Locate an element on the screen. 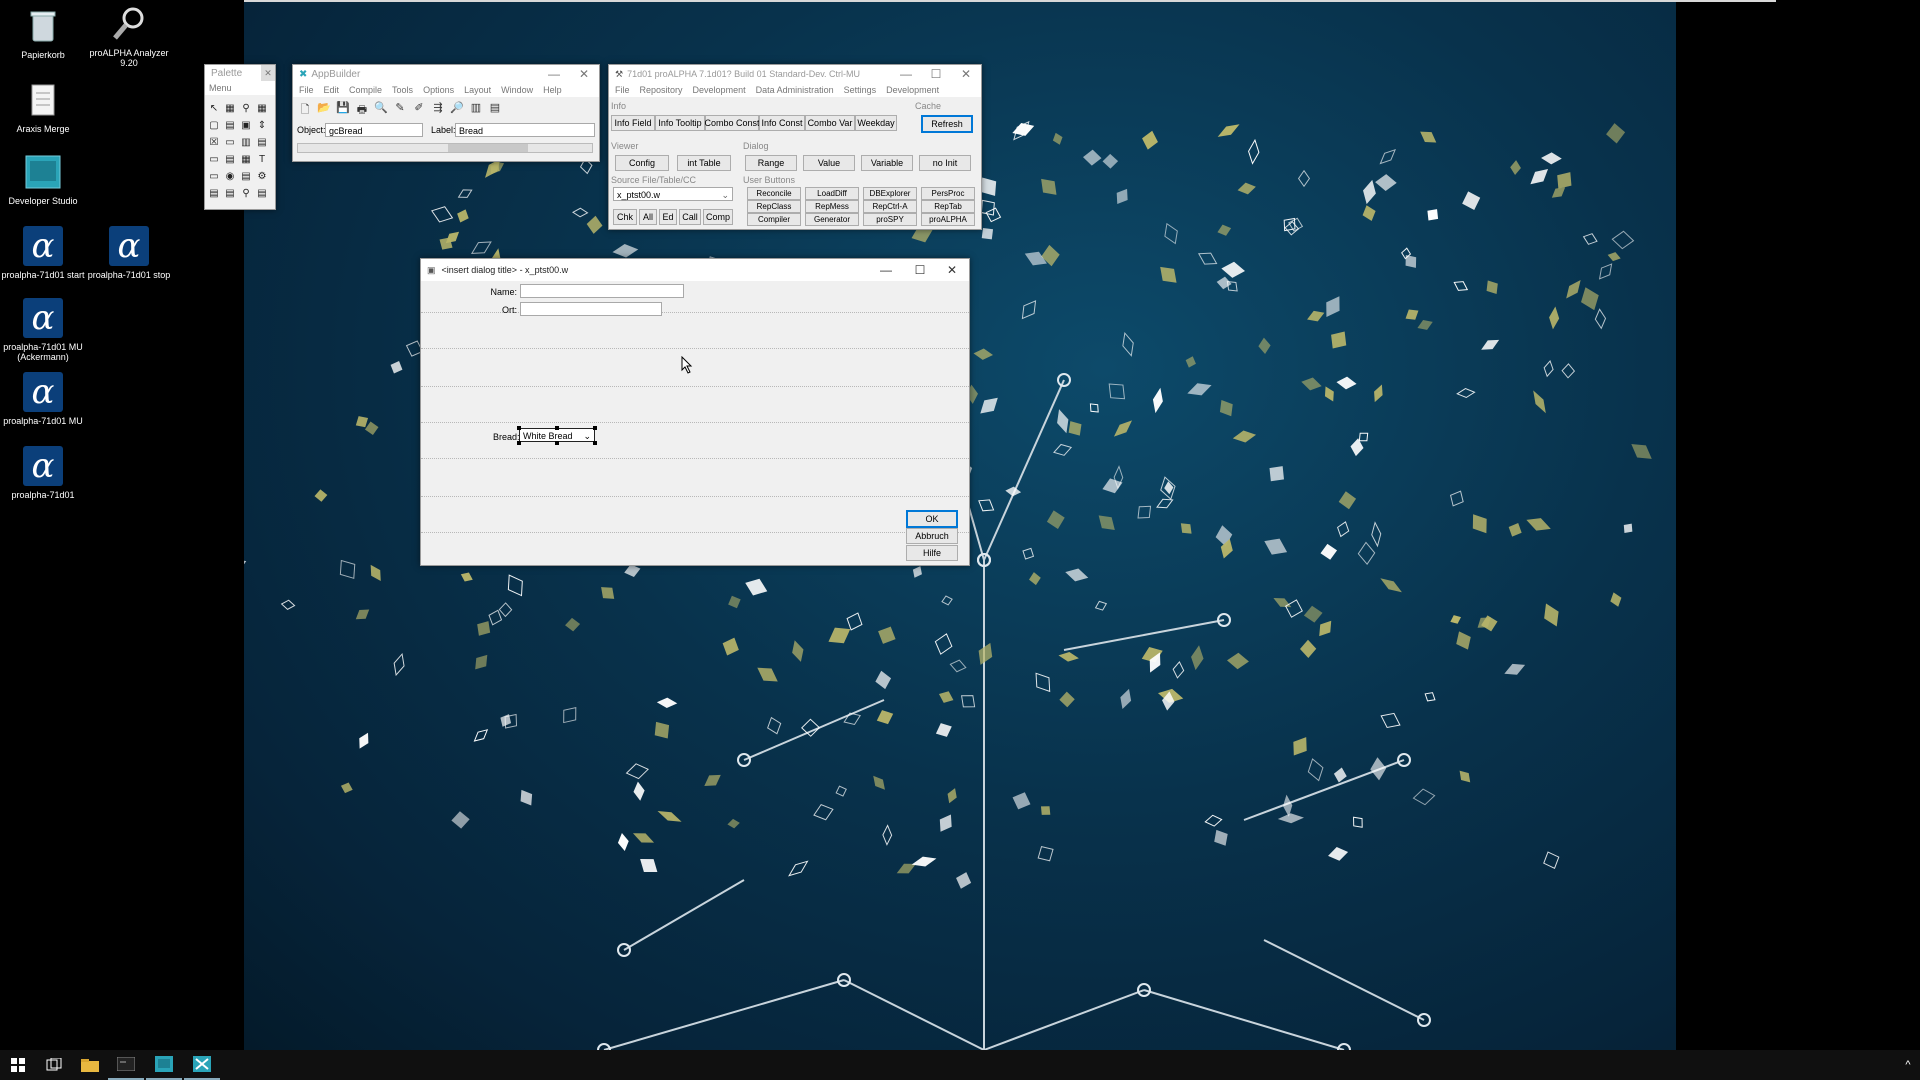  viewer-button-config: Config is located at coordinates (642, 163).